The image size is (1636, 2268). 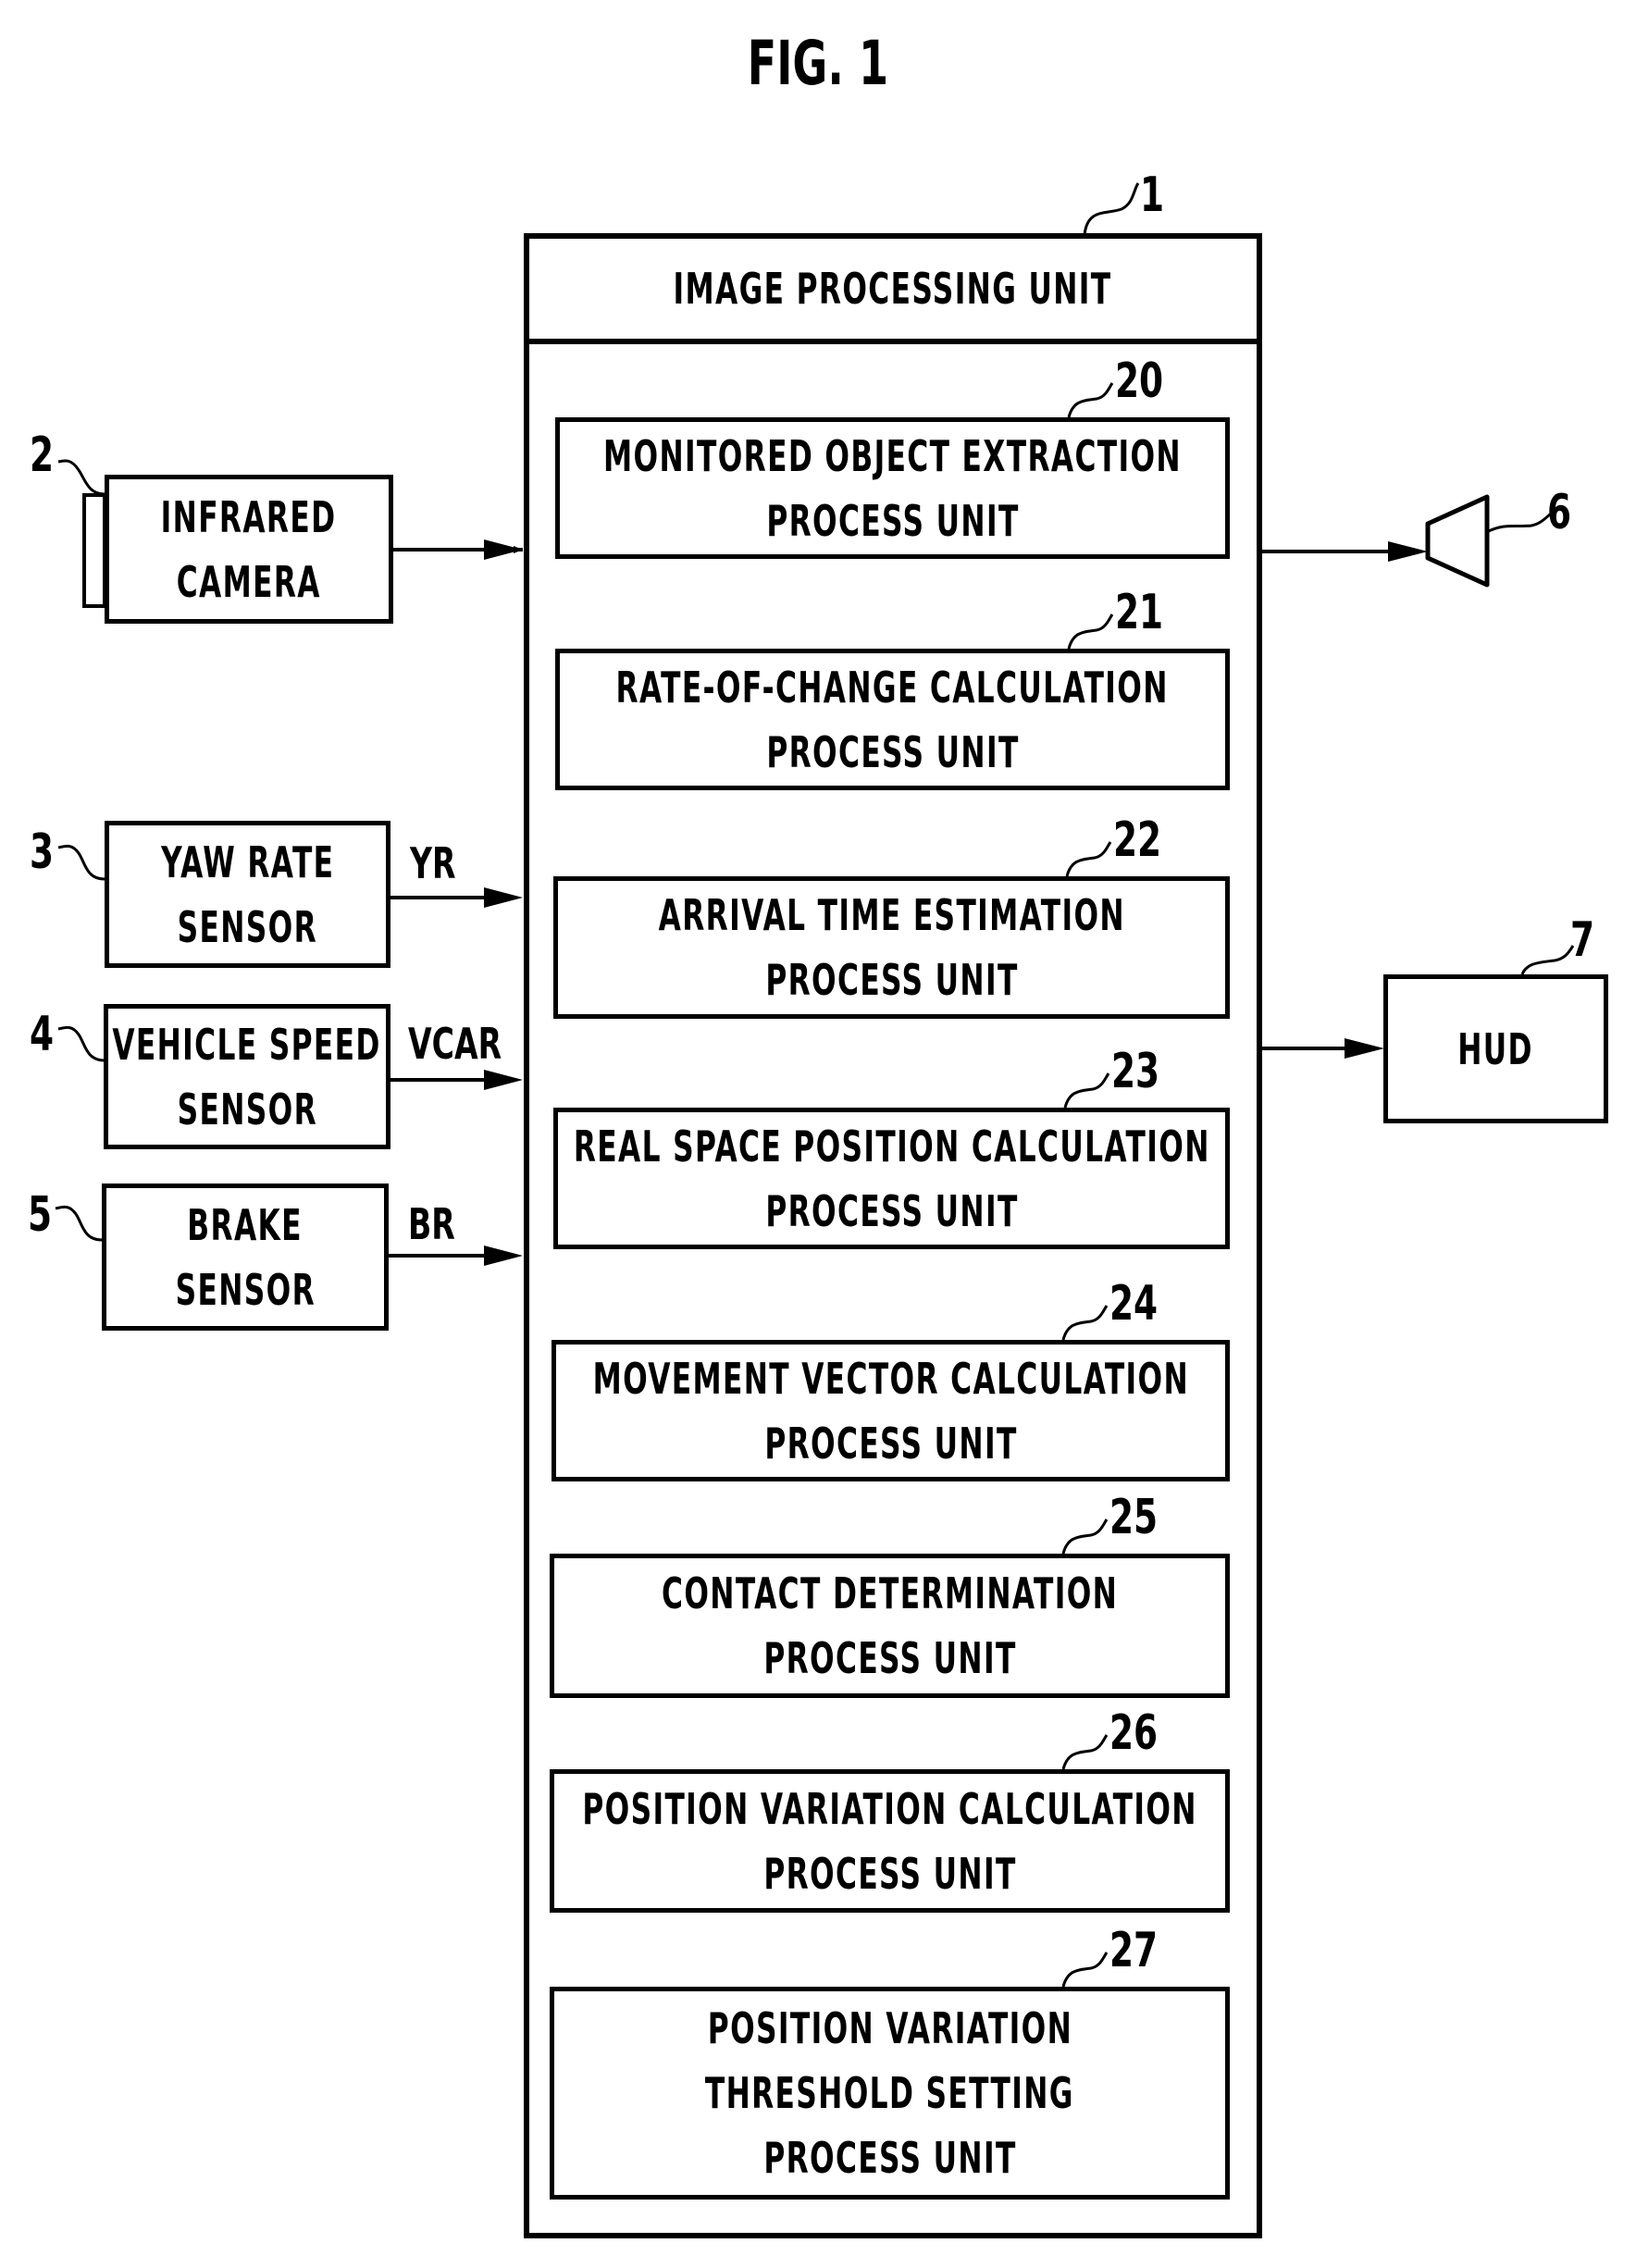 I want to click on vehicle-speed-sensor-line-2: SENSOR, so click(x=247, y=1109).